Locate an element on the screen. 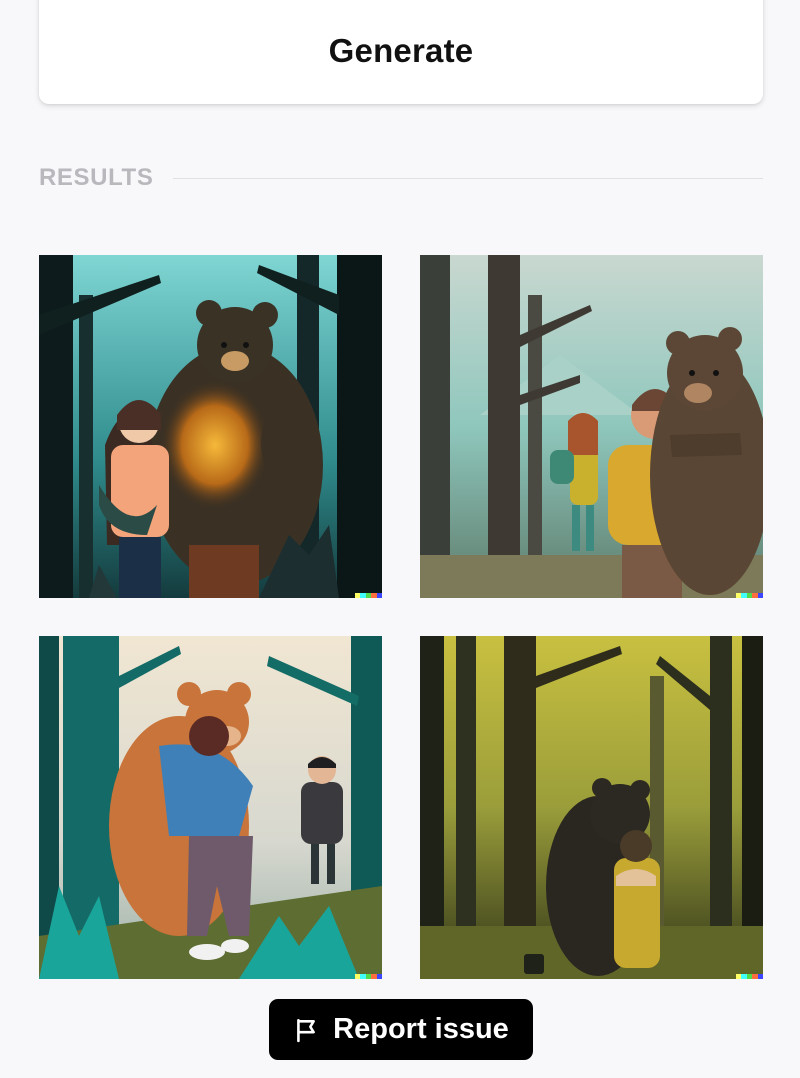 This screenshot has height=1078, width=800. results-heading: RESULTS is located at coordinates (96, 177).